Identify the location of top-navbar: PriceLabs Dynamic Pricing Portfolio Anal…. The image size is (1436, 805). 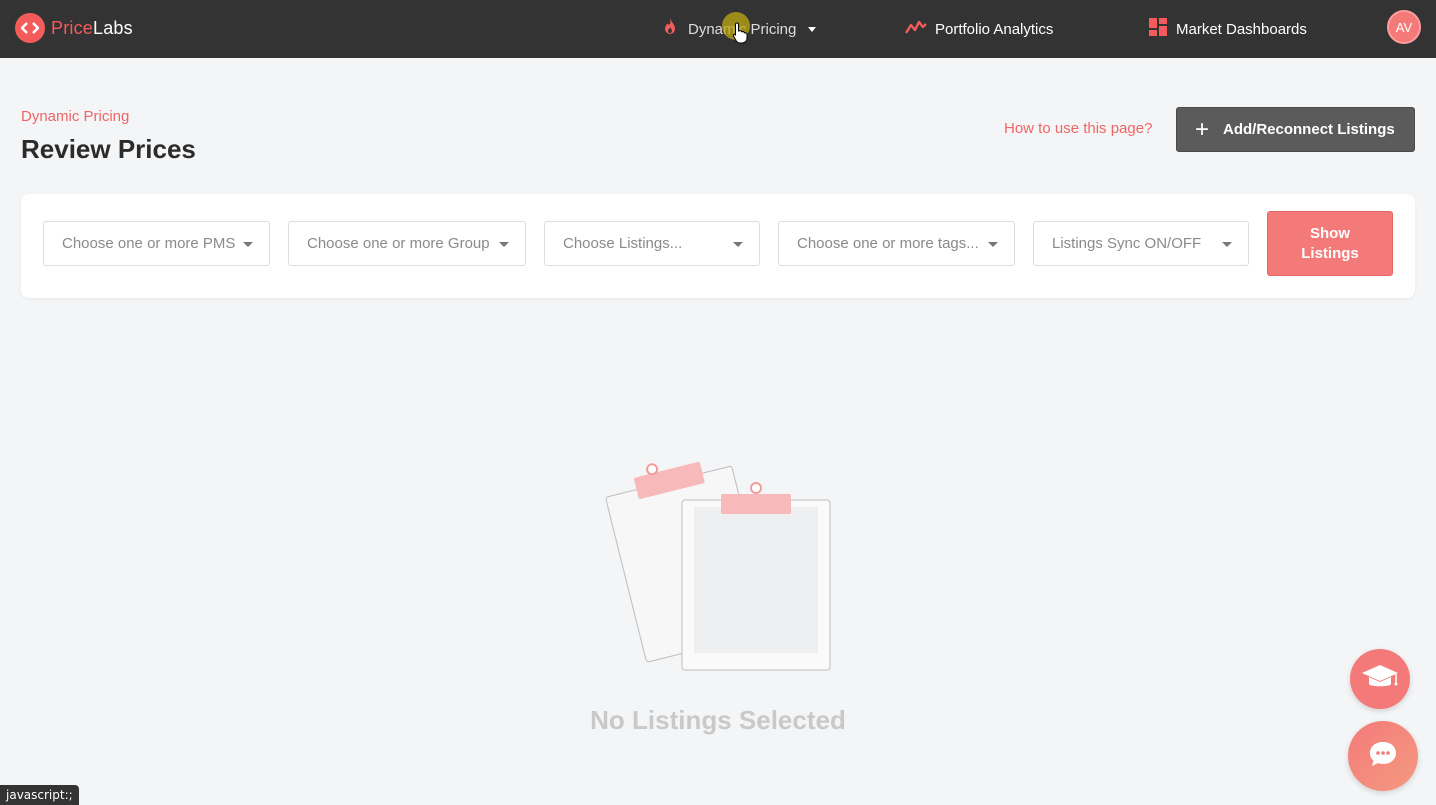
(718, 29).